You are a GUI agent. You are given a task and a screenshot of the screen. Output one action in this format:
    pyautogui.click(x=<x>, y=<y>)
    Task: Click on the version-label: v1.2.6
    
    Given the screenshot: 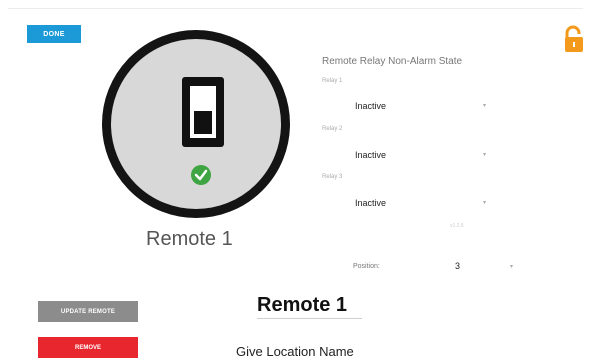 What is the action you would take?
    pyautogui.click(x=457, y=226)
    